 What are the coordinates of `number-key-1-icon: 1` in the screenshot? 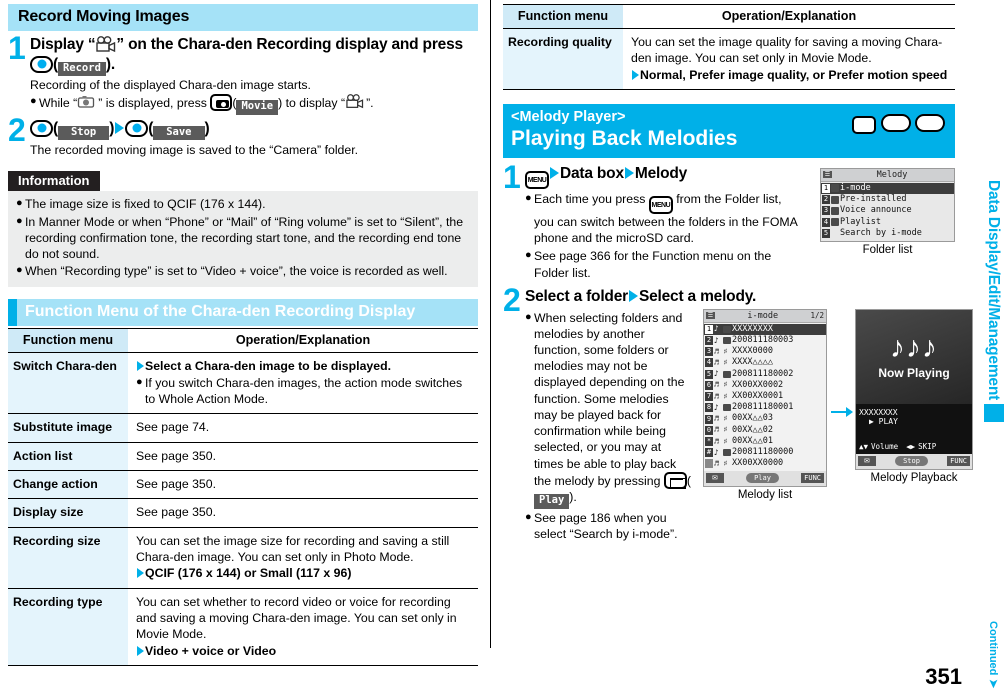 It's located at (895, 123).